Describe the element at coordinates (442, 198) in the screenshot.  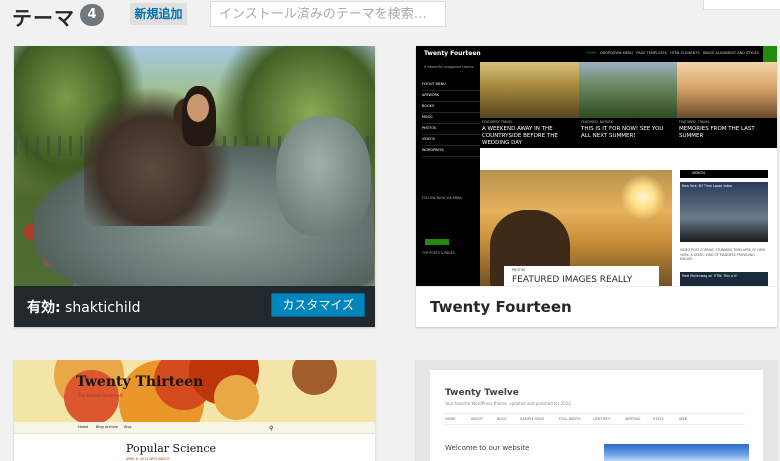
I see `preview-follow-title: FOLLOW BLOG VIA EMAIL` at that location.